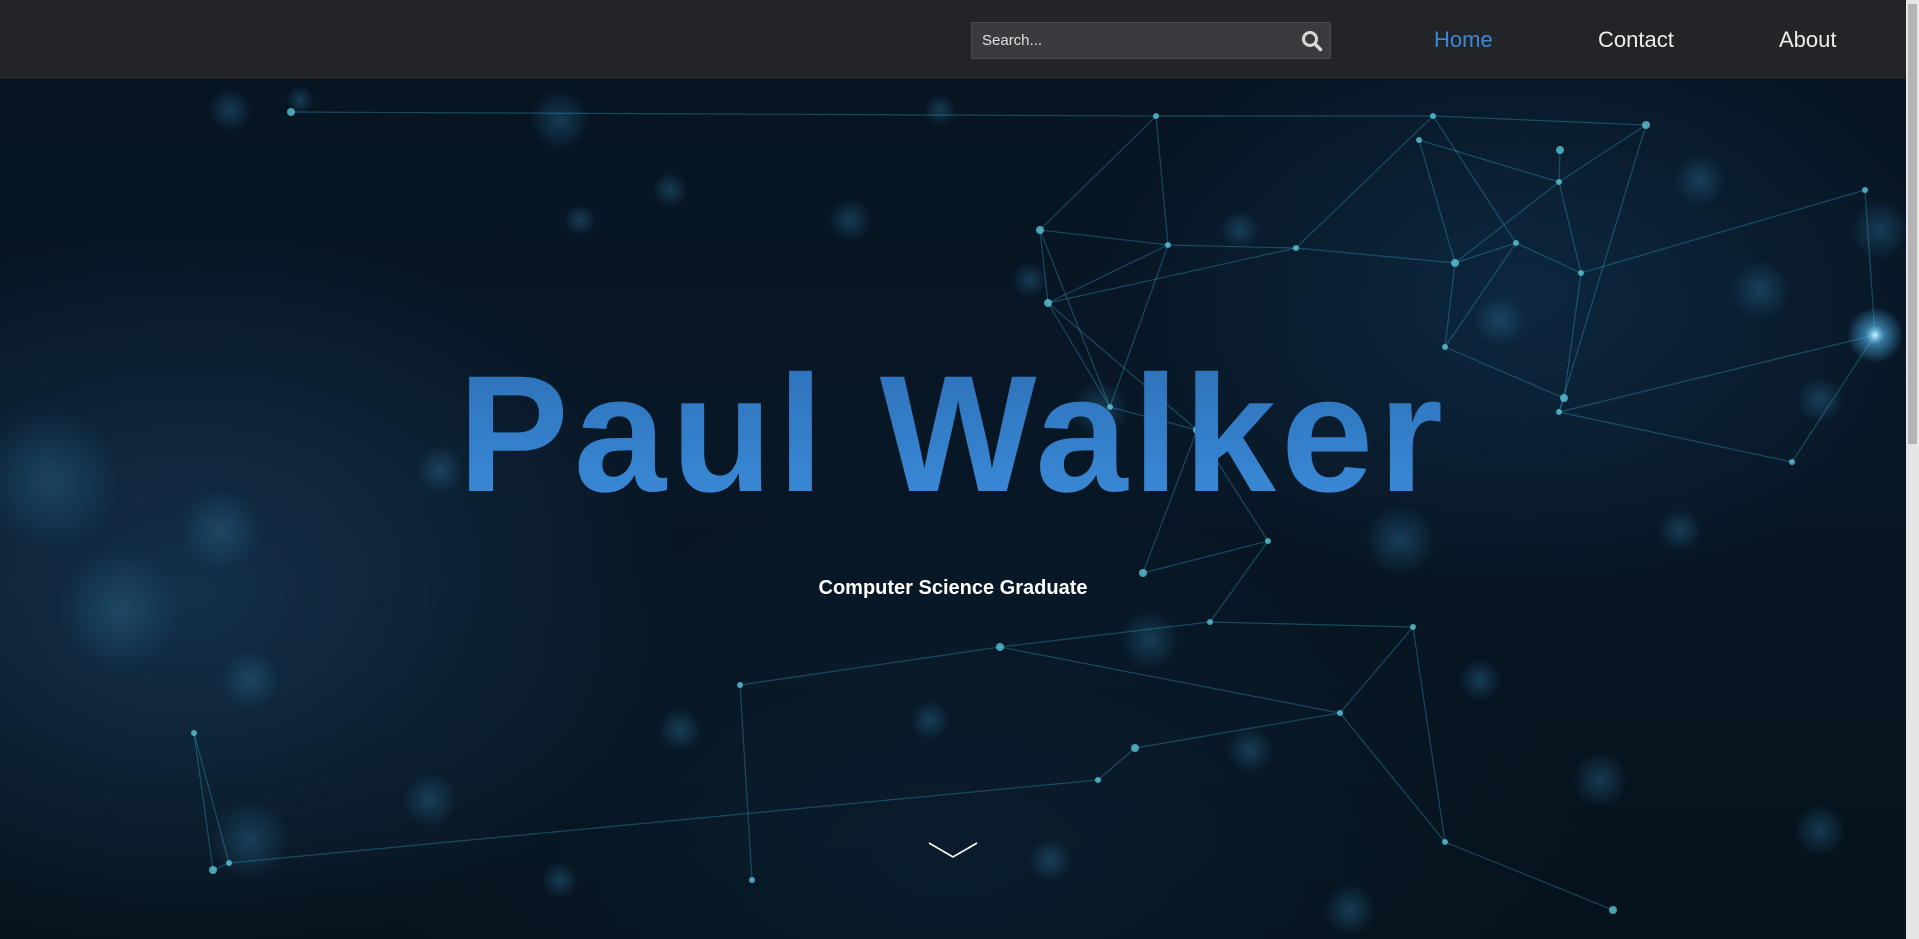 The width and height of the screenshot is (1919, 939). What do you see at coordinates (953, 850) in the screenshot?
I see `chevron-down-icon` at bounding box center [953, 850].